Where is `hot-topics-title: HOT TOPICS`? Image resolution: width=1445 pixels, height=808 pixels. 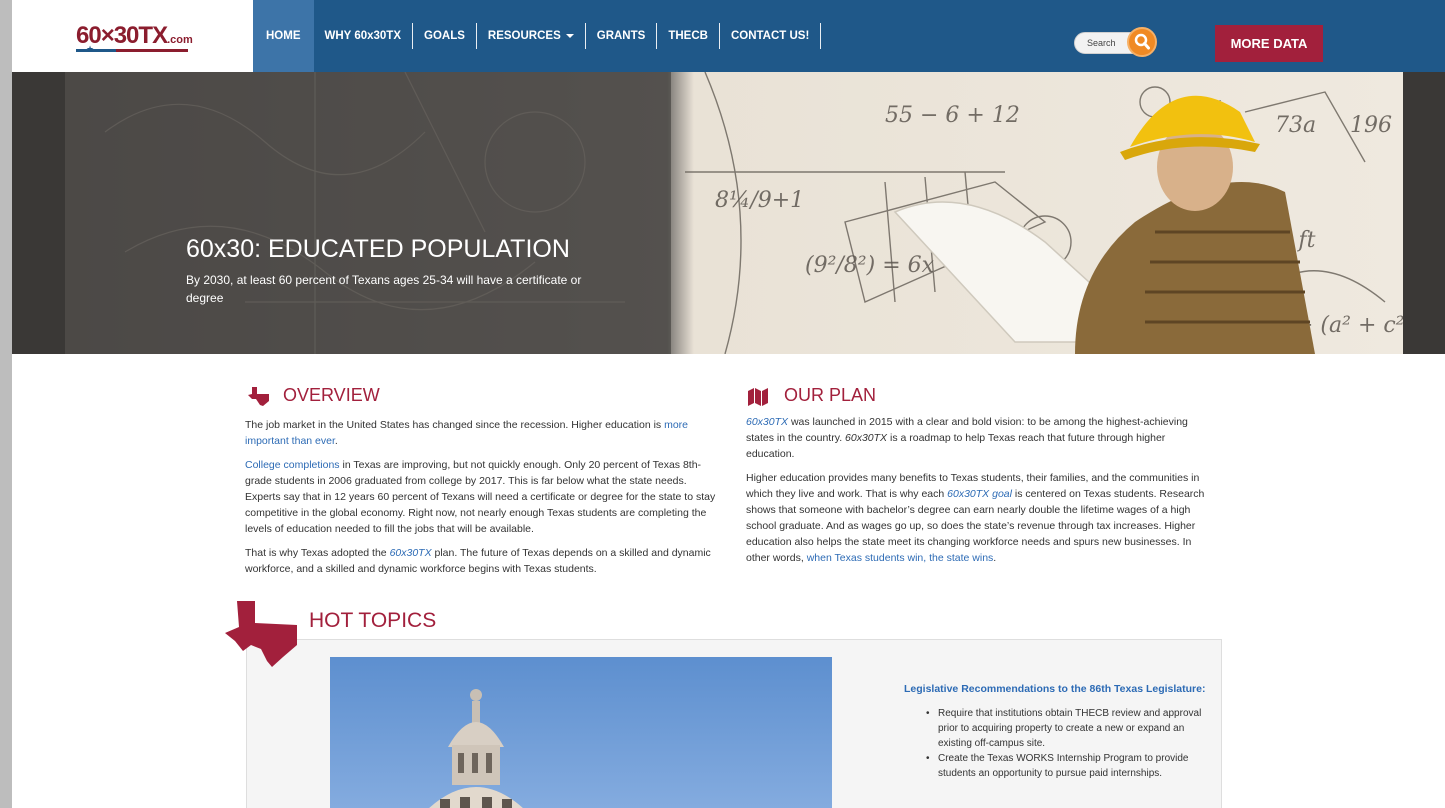
hot-topics-title: HOT TOPICS is located at coordinates (373, 620).